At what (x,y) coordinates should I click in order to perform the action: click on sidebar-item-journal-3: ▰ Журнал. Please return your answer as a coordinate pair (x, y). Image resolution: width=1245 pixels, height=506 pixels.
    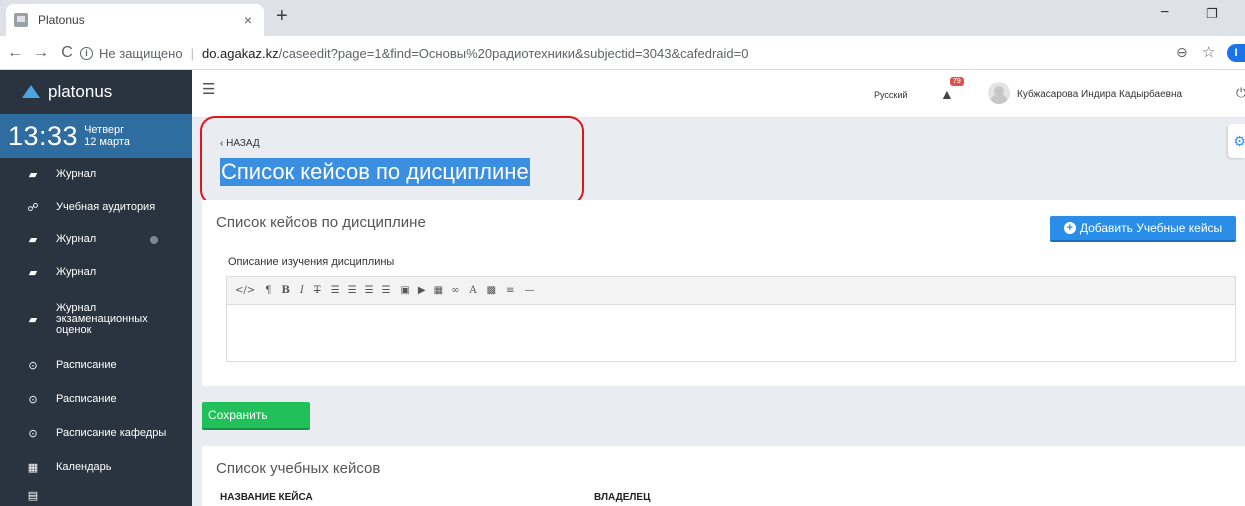
    Looking at the image, I should click on (96, 272).